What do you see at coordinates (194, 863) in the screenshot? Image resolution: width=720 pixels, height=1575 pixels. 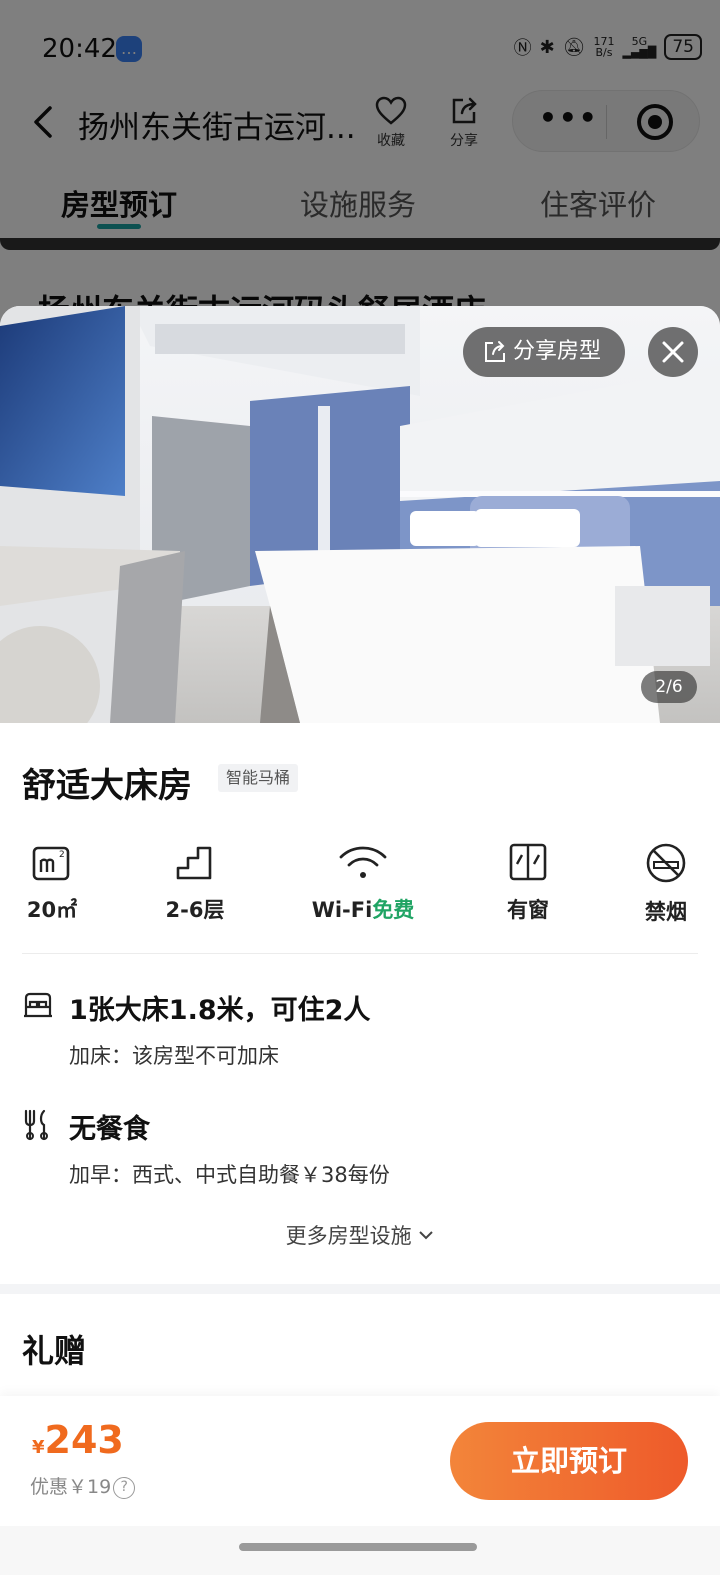 I see `floor-icon` at bounding box center [194, 863].